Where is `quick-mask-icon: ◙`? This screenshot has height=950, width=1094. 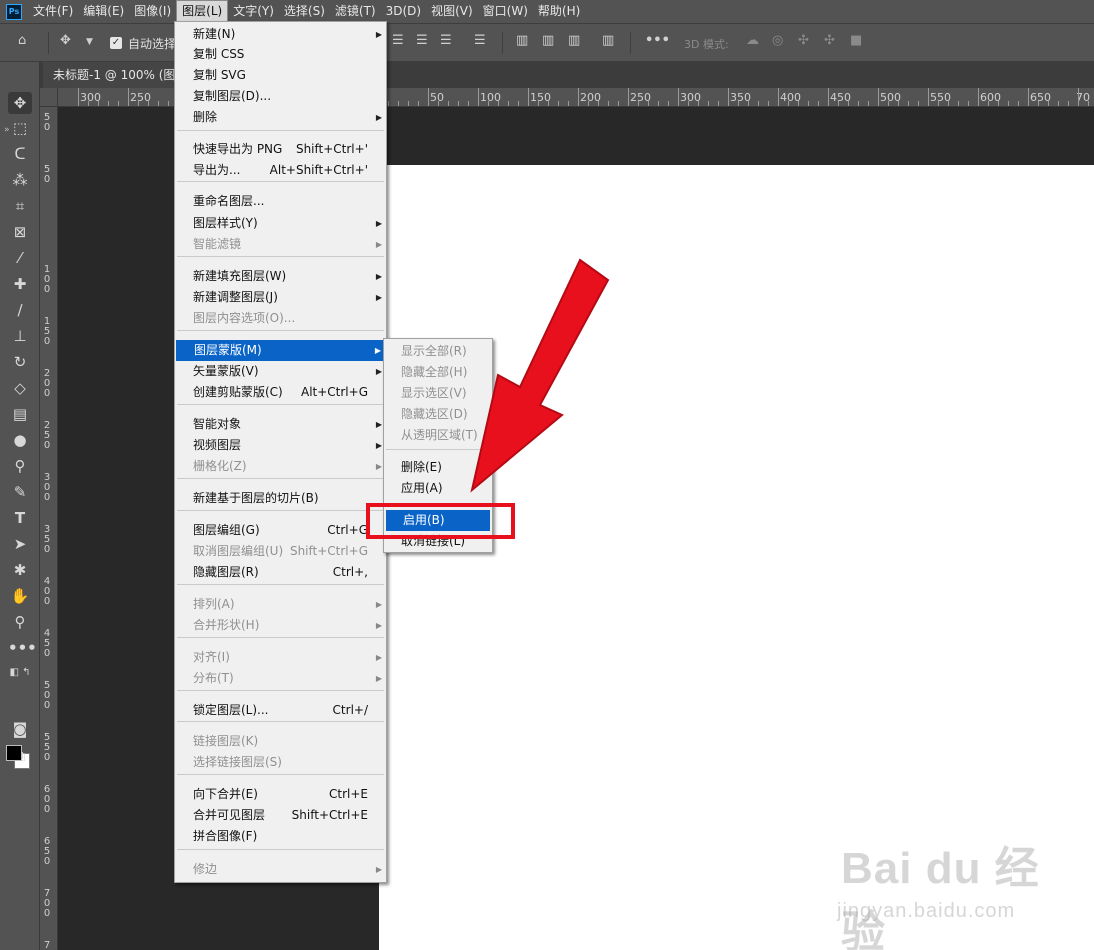
quick-mask-icon: ◙ is located at coordinates (20, 729).